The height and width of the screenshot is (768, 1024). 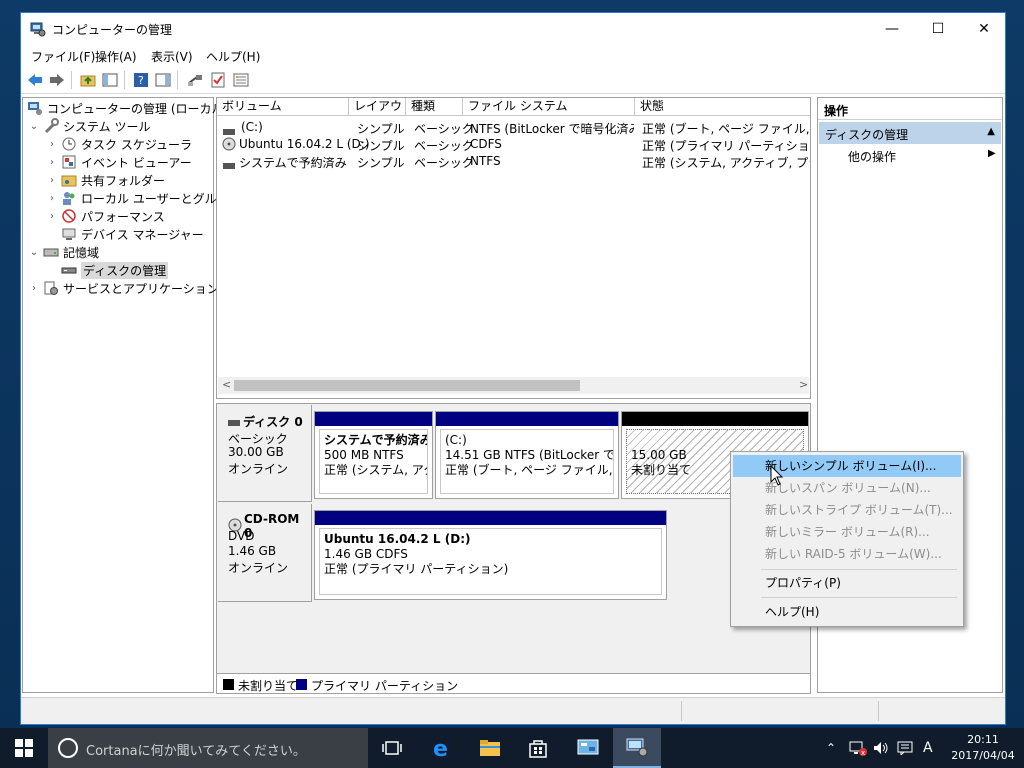 I want to click on tree-item-local-users: › ローカル ユーザーとグループ, so click(x=143, y=198).